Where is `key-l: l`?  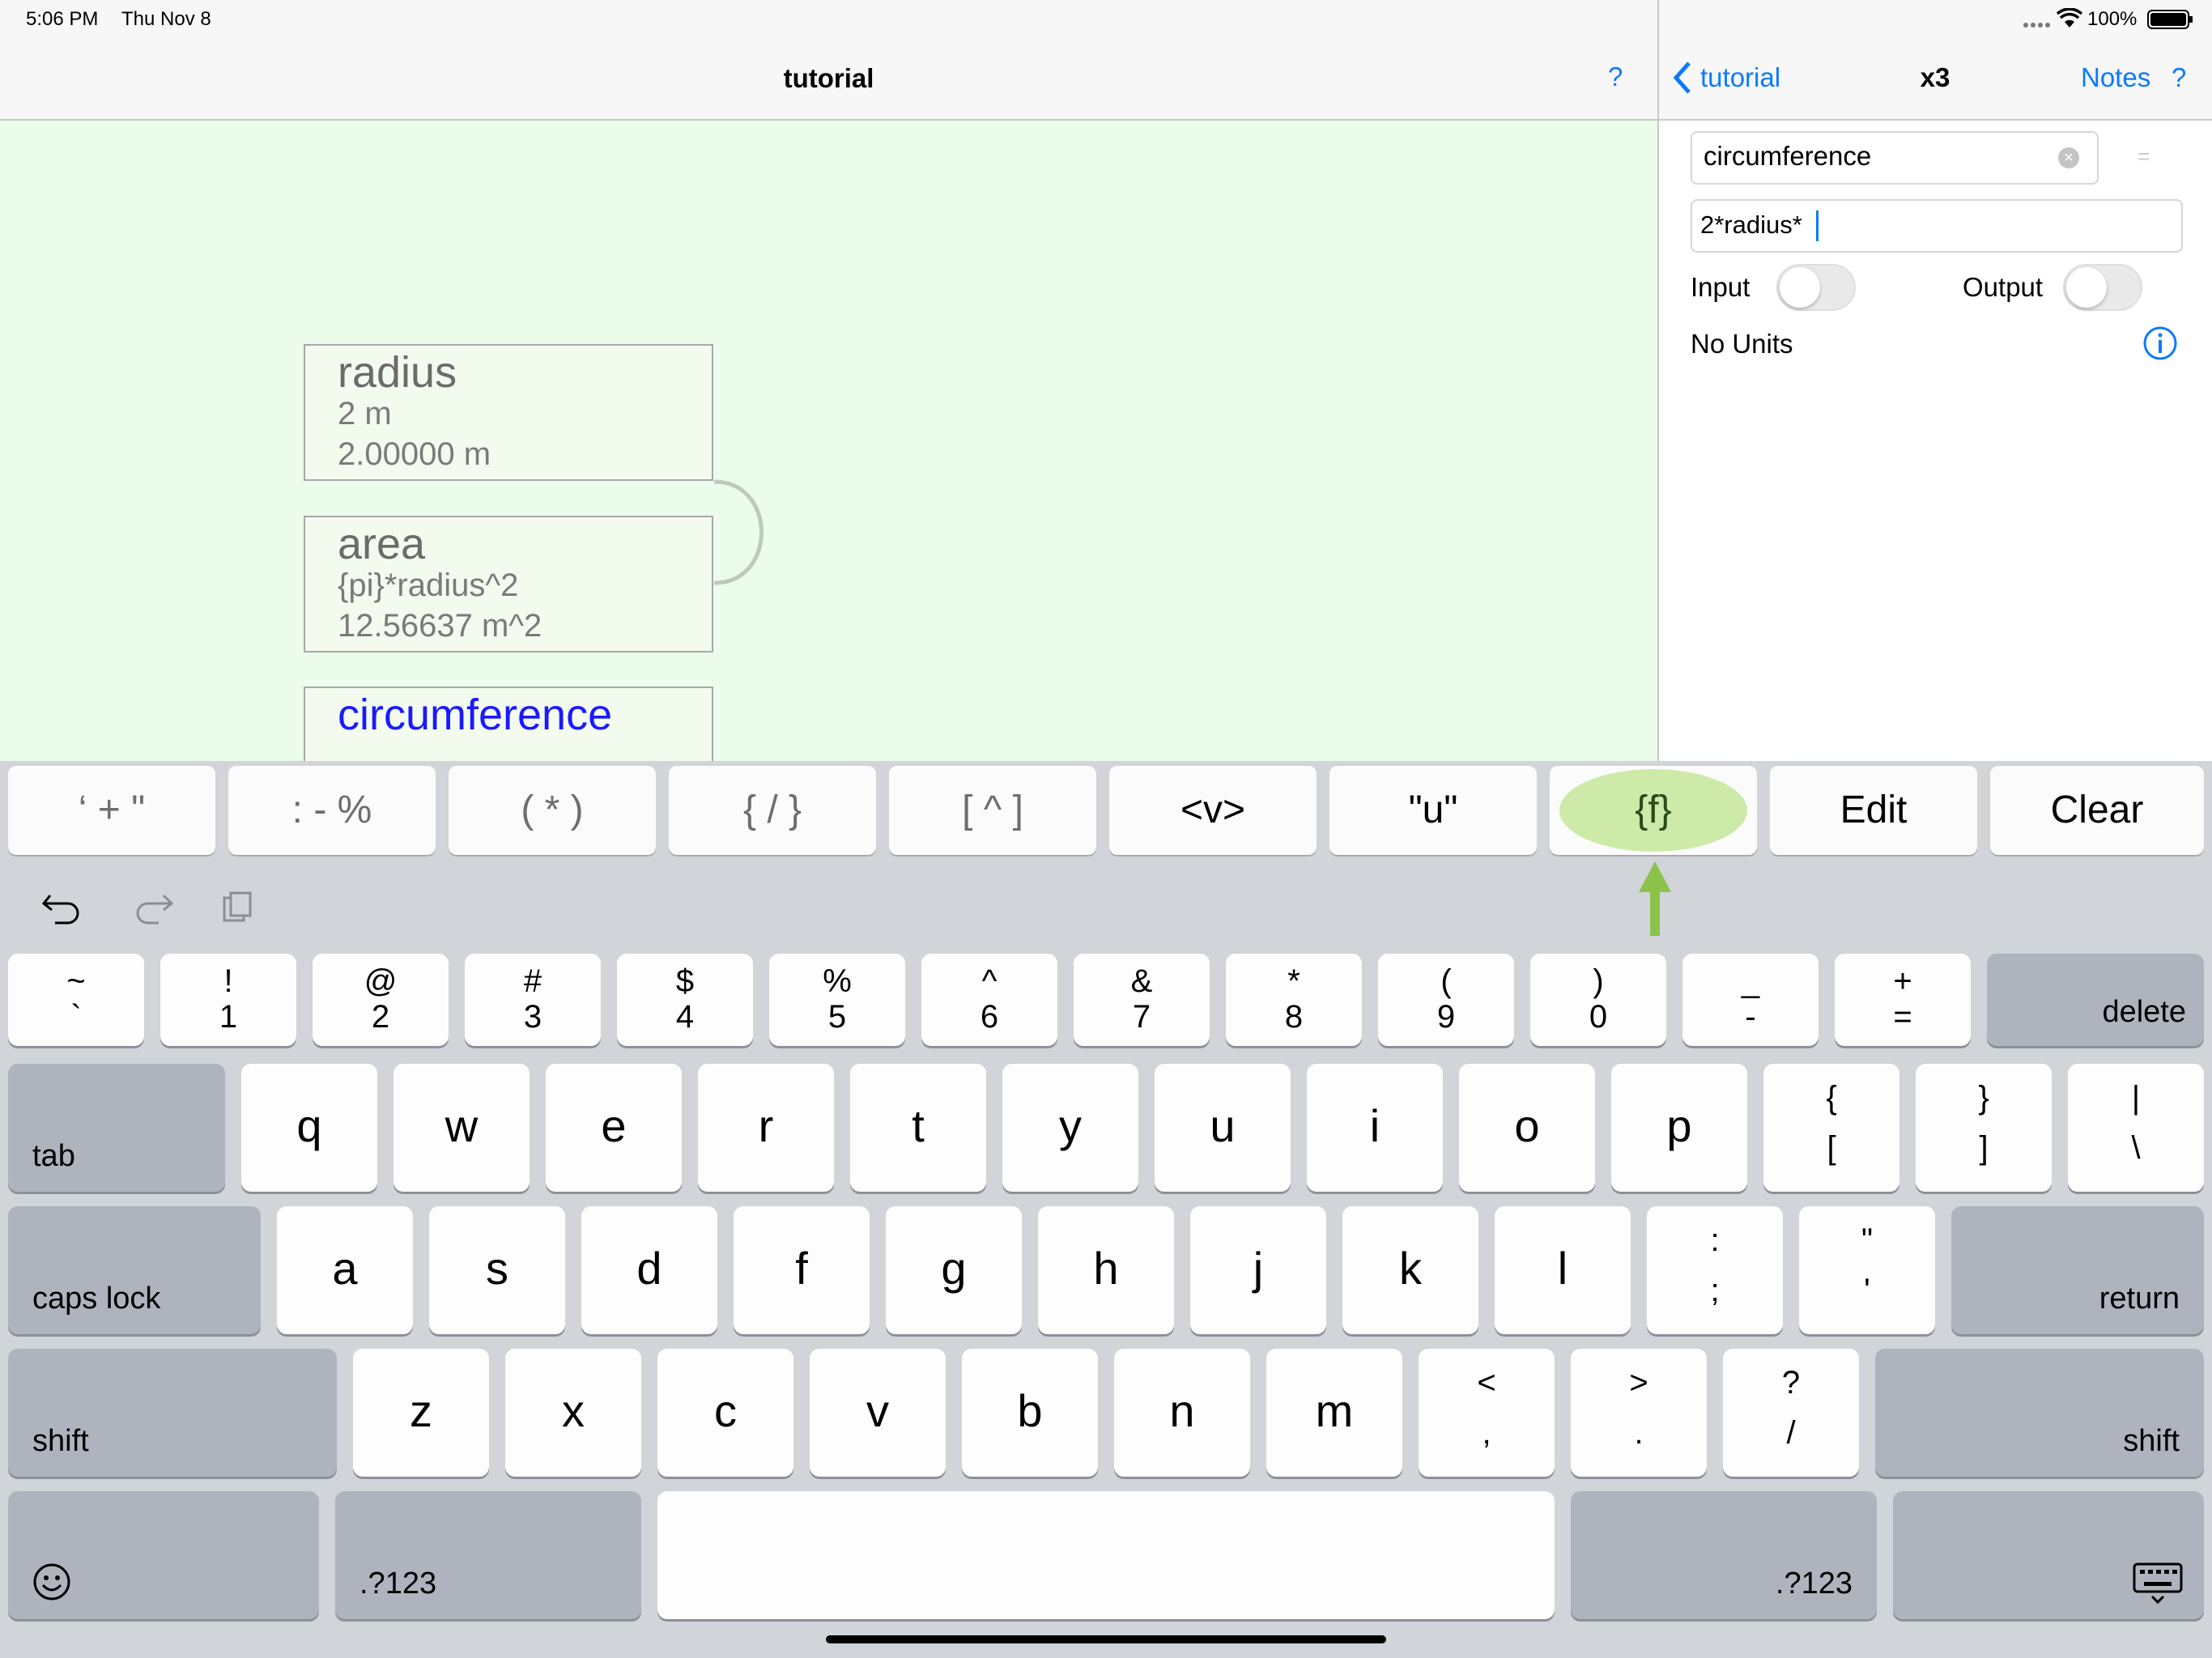
key-l: l is located at coordinates (1563, 1270).